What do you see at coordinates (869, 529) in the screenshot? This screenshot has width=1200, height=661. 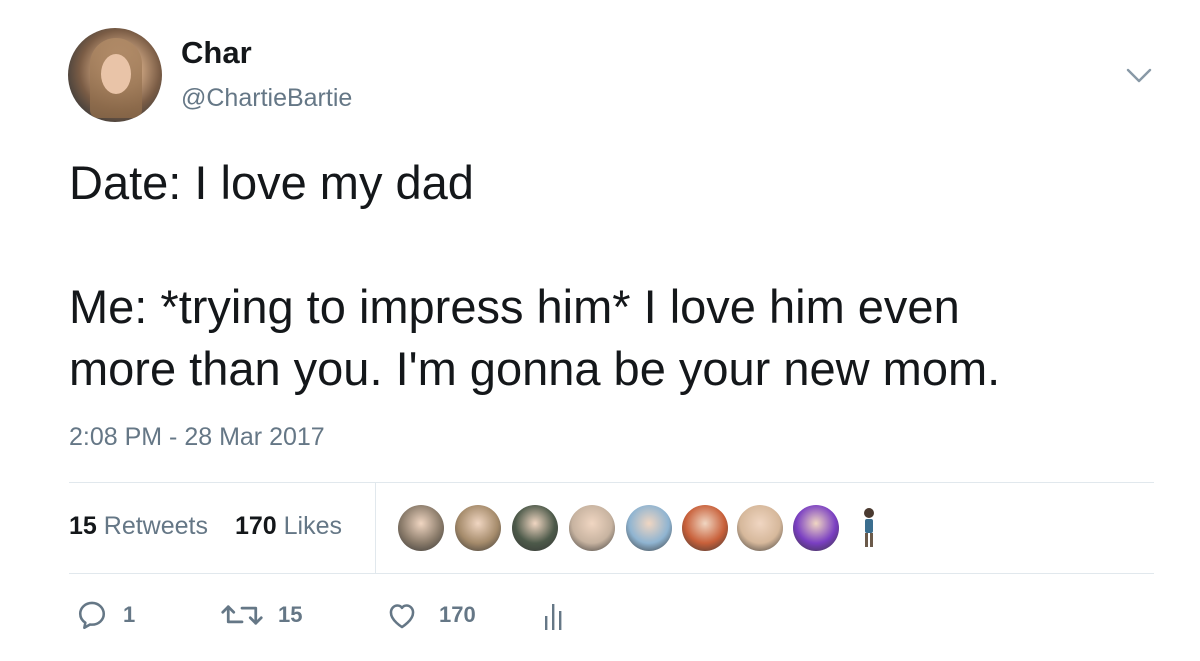 I see `person-figure-icon` at bounding box center [869, 529].